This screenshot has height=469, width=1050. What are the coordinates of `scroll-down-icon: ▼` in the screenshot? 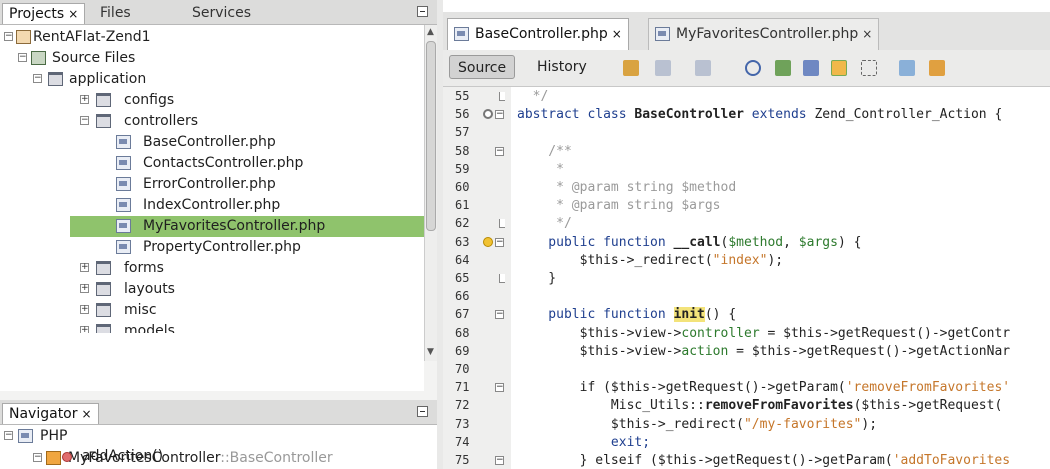 It's located at (430, 352).